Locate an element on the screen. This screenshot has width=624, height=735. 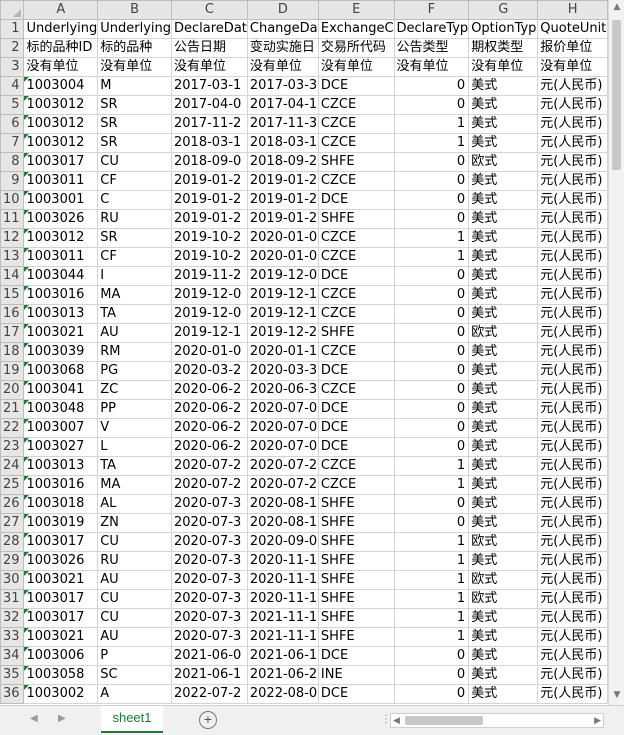
cell-H14: 元(人民币) is located at coordinates (572, 276).